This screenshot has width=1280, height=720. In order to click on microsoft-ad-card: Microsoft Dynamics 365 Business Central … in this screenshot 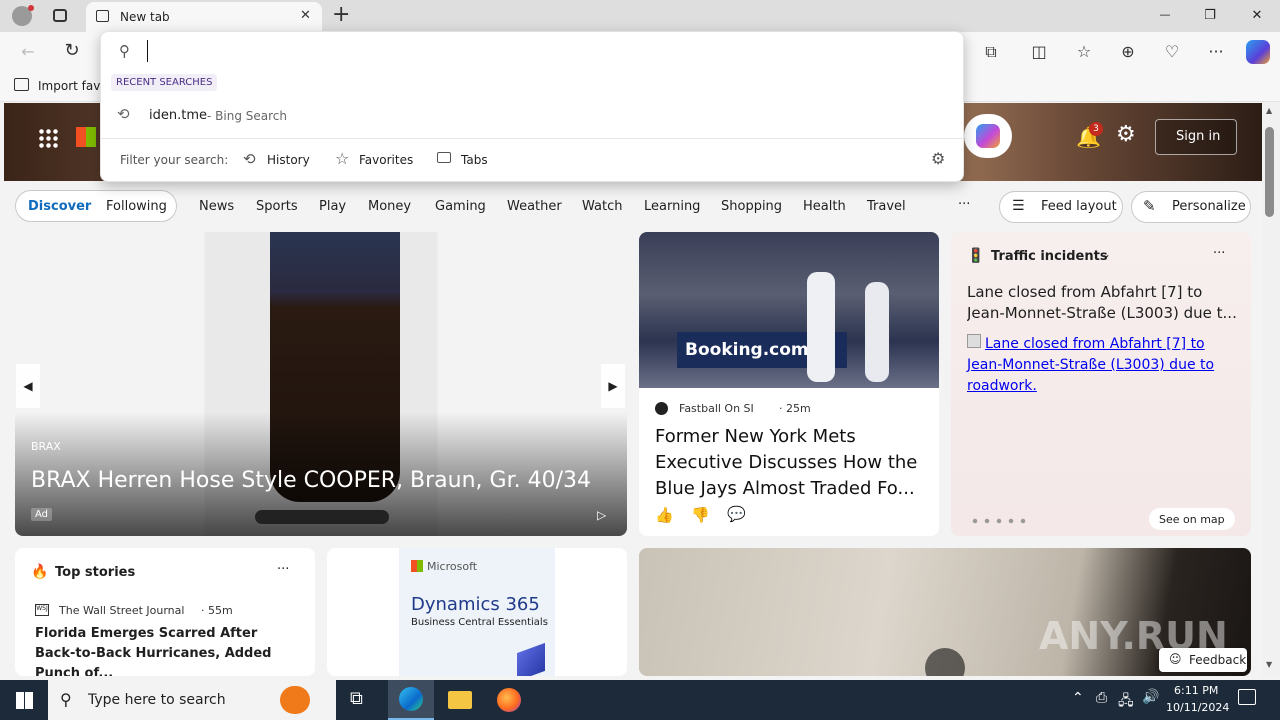, I will do `click(477, 612)`.